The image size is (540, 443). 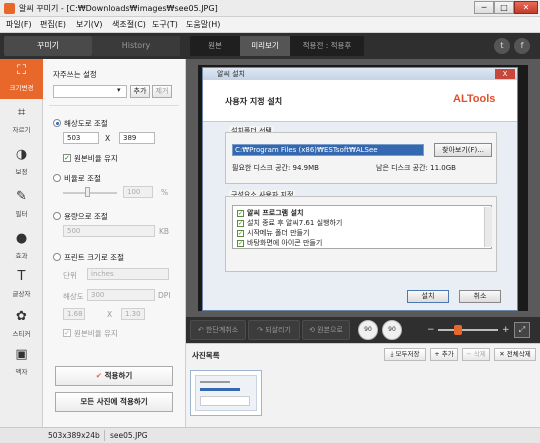 What do you see at coordinates (57, 123) in the screenshot?
I see `resolution-radio` at bounding box center [57, 123].